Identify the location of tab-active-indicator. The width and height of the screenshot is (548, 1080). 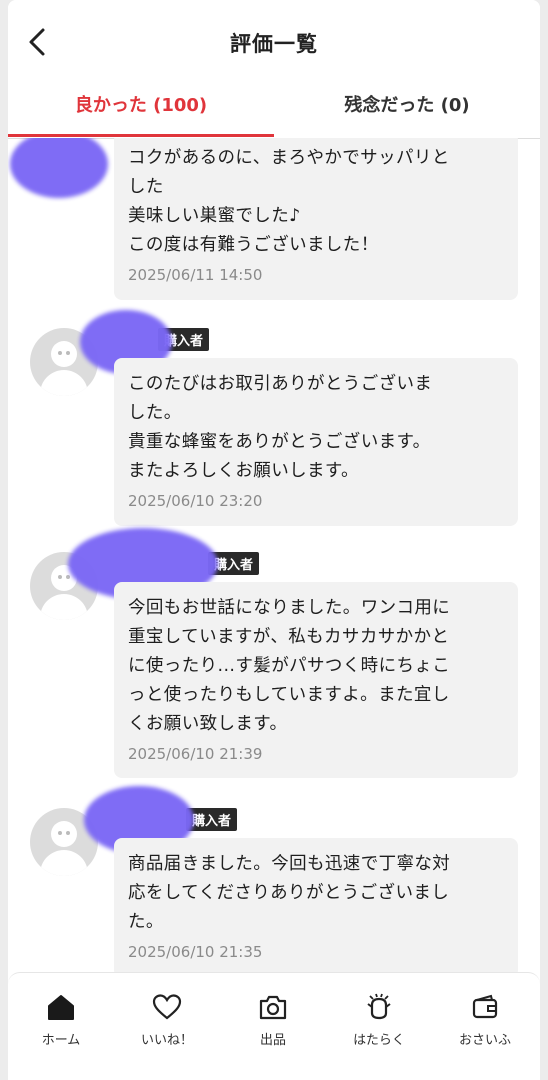
(141, 135).